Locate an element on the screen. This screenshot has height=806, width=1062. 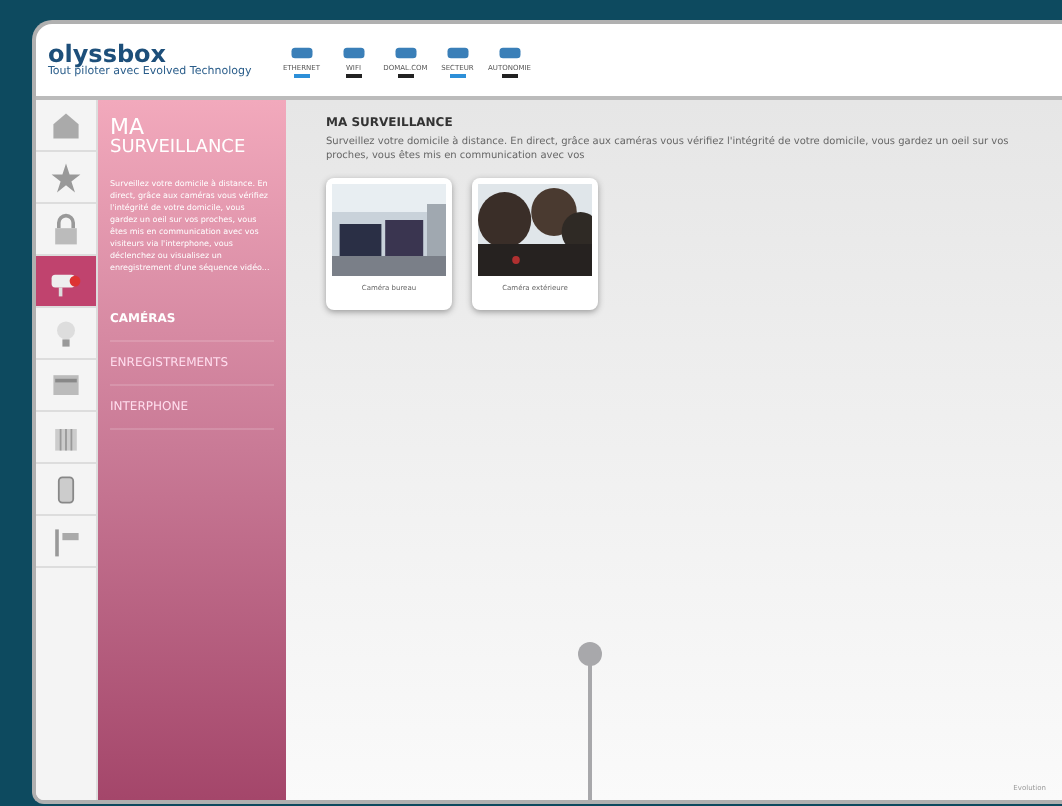
camera-button is located at coordinates (66, 282).